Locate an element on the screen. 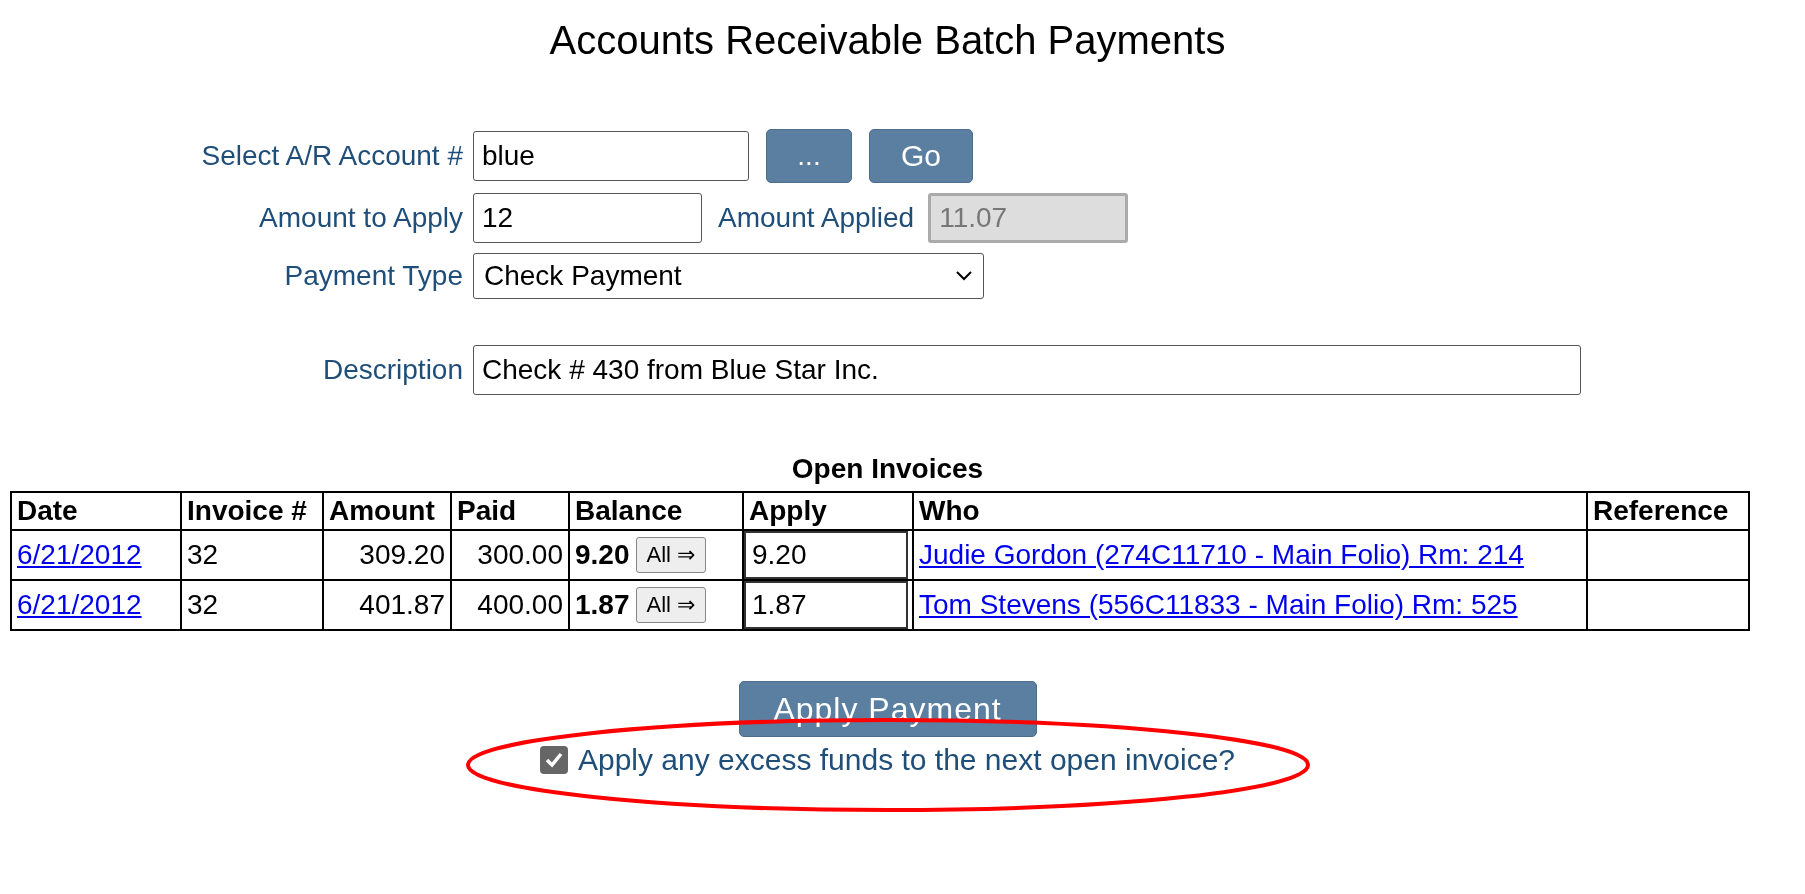 The width and height of the screenshot is (1805, 894). table-cell: 400.00 is located at coordinates (510, 605).